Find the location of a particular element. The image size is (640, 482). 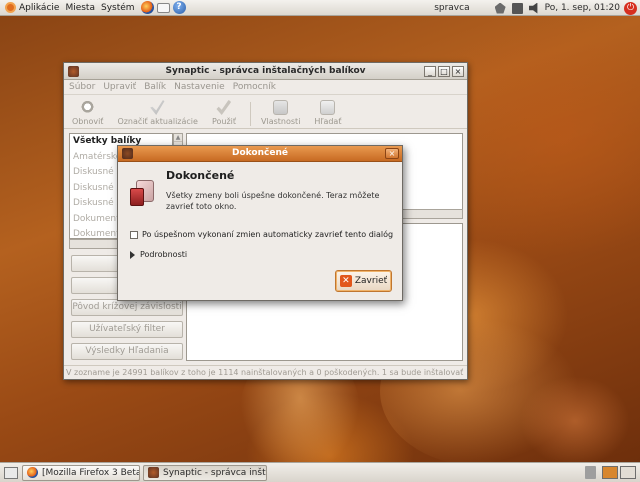

clock: Po, 1. sep, 01:20 is located at coordinates (582, 8).